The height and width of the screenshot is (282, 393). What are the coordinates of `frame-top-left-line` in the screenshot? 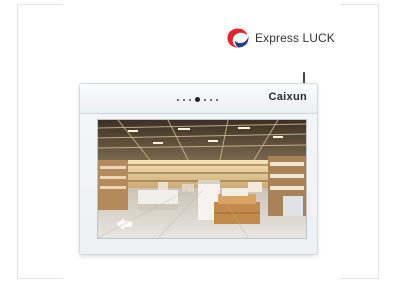 It's located at (40, 4).